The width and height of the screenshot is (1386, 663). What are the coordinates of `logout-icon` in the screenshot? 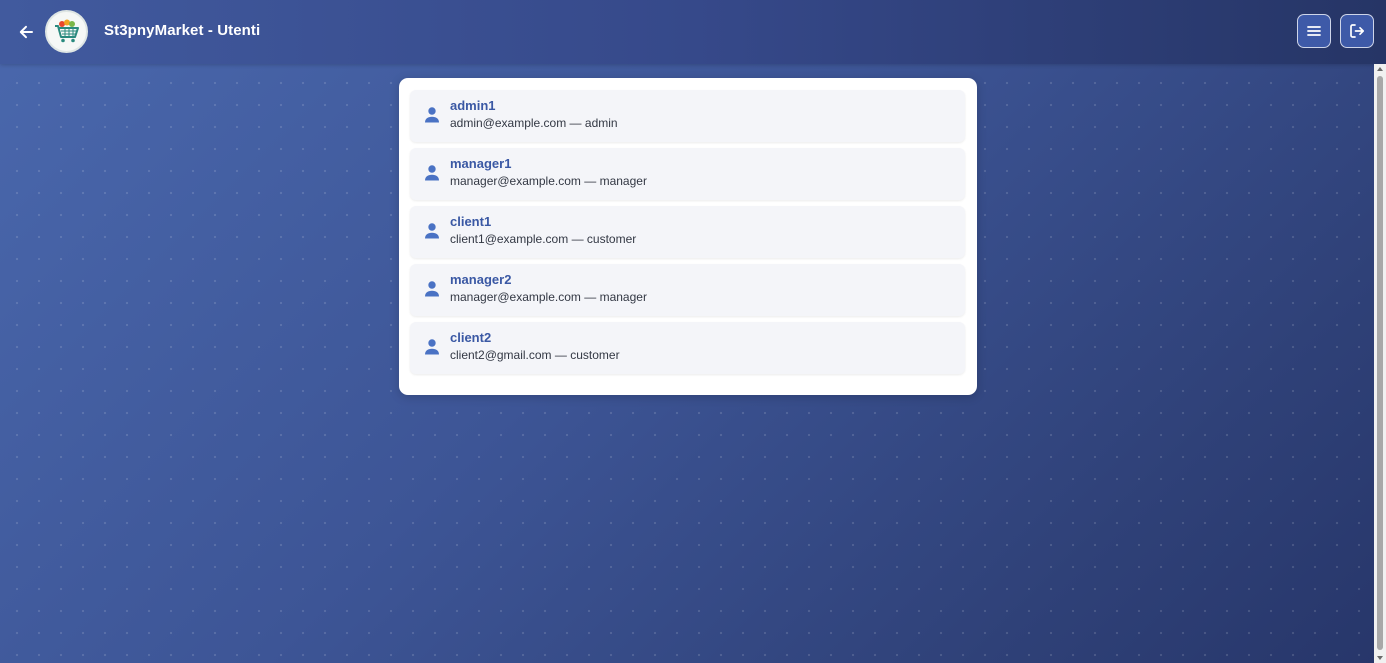 It's located at (1357, 31).